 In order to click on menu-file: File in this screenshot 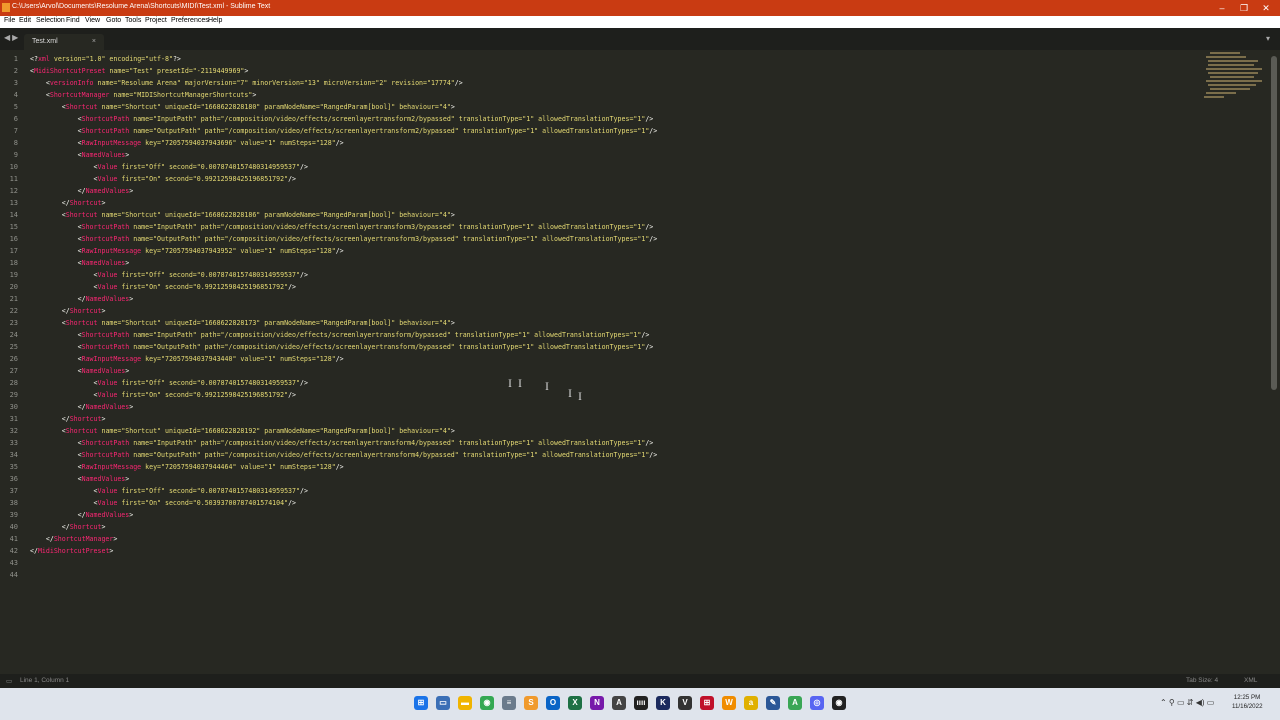, I will do `click(9, 20)`.